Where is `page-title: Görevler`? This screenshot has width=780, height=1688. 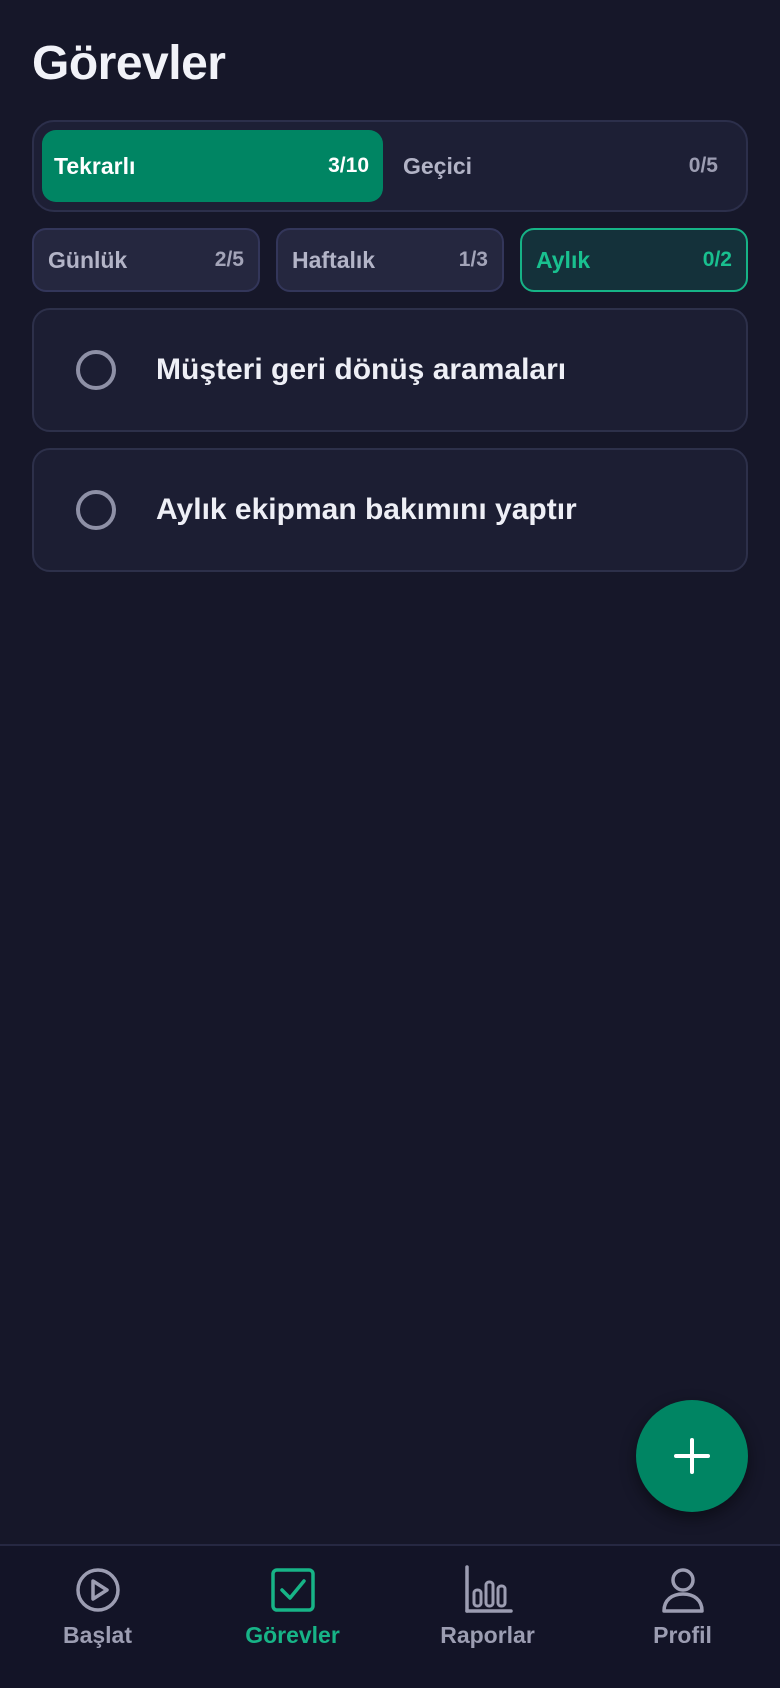 page-title: Görevler is located at coordinates (129, 63).